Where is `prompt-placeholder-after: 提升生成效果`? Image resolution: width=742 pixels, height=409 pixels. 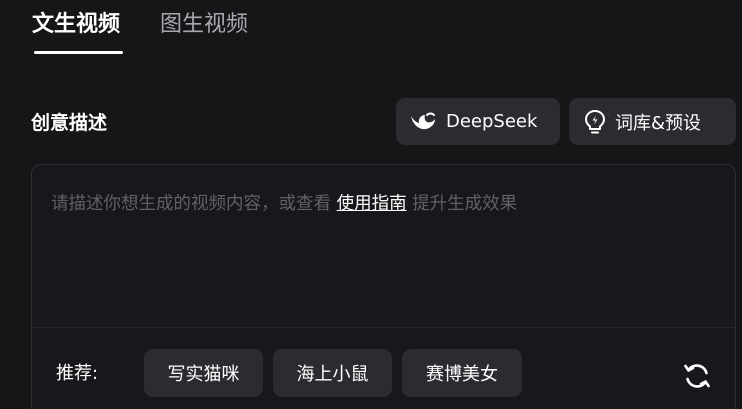
prompt-placeholder-after: 提升生成效果 is located at coordinates (465, 204).